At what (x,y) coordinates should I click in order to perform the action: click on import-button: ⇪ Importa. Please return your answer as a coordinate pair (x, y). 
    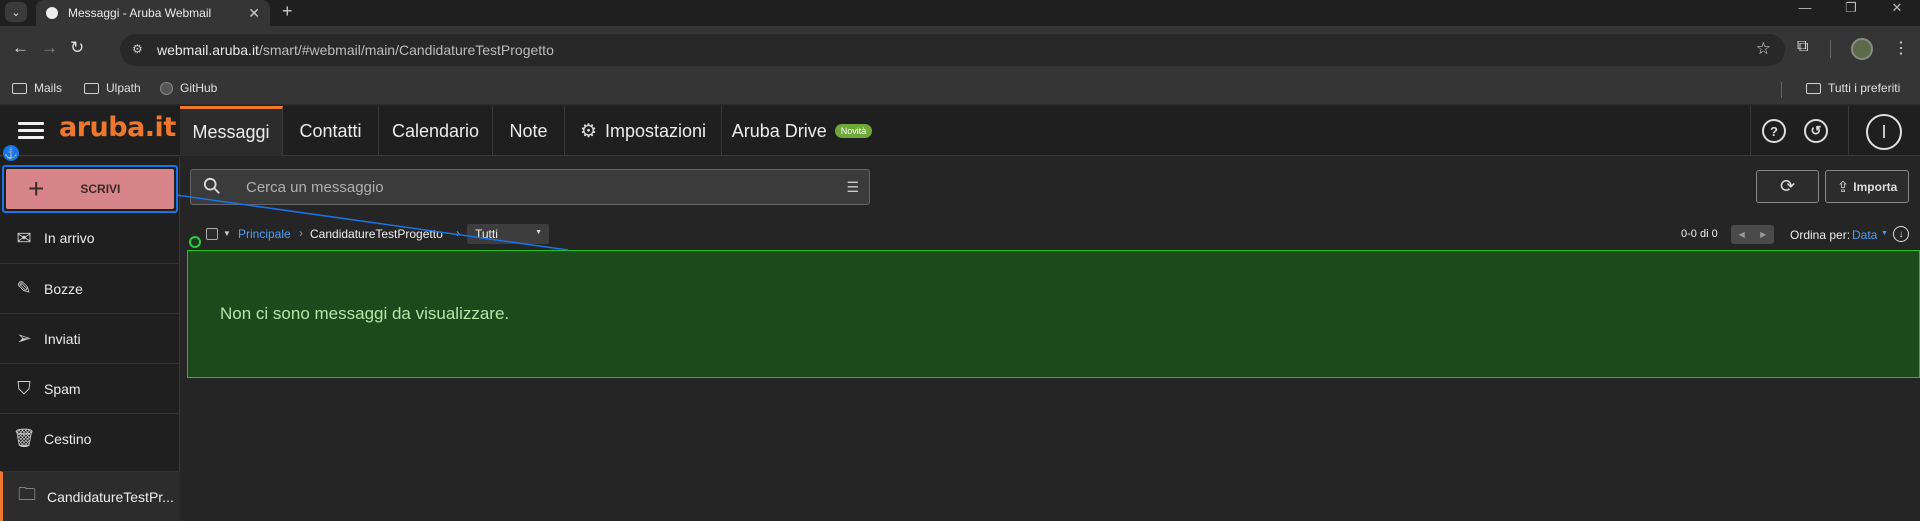
    Looking at the image, I should click on (1867, 186).